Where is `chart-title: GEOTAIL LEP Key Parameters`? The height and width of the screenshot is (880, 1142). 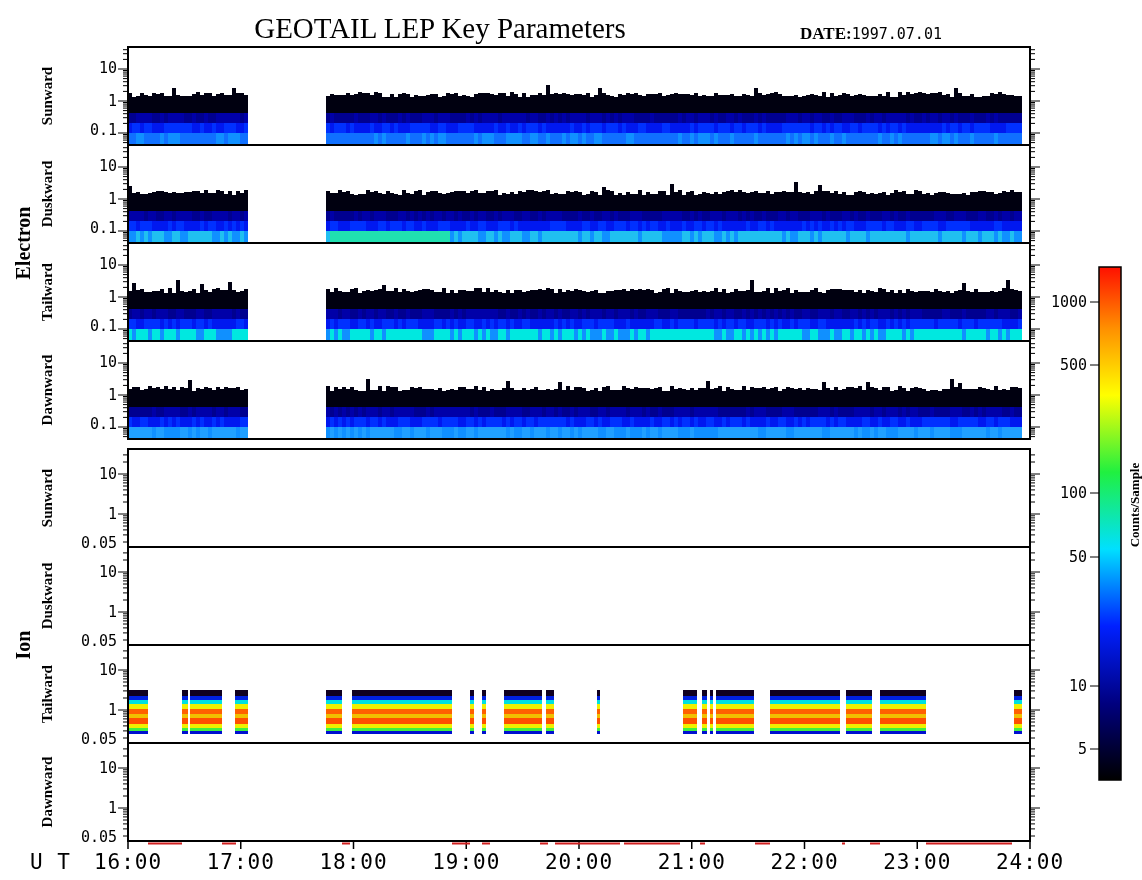
chart-title: GEOTAIL LEP Key Parameters is located at coordinates (440, 28).